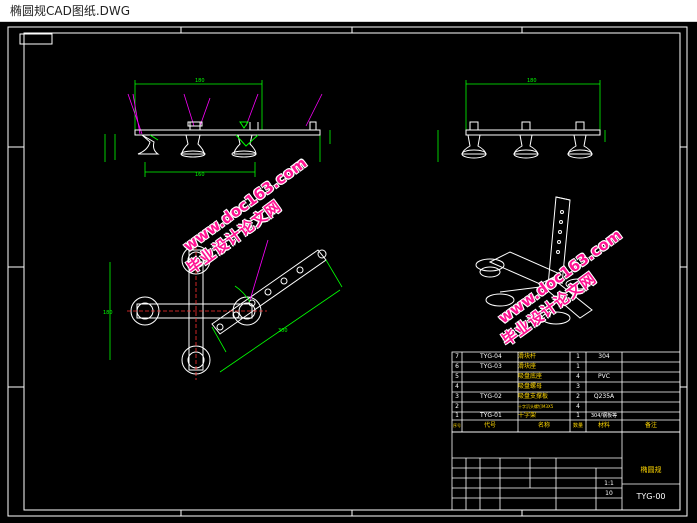 This screenshot has width=697, height=523. What do you see at coordinates (348, 11) in the screenshot?
I see `window-titlebar: 椭圆规CAD图纸.DWG` at bounding box center [348, 11].